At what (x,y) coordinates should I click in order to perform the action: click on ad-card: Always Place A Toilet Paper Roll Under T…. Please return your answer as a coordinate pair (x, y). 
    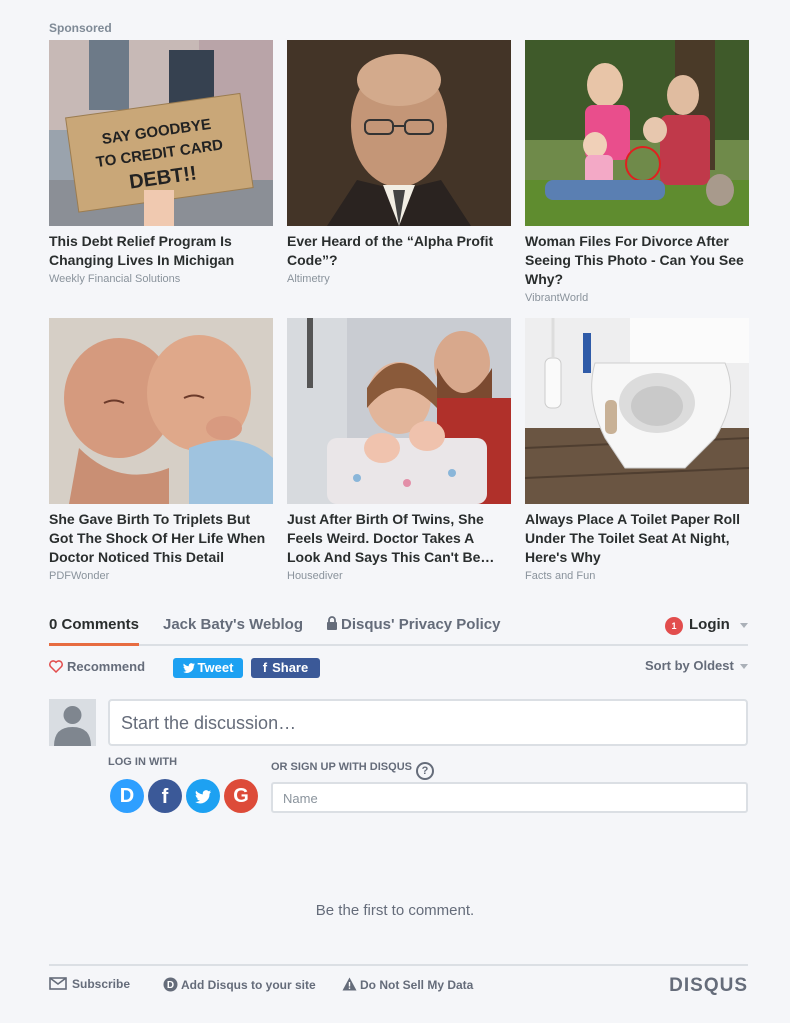
    Looking at the image, I should click on (637, 450).